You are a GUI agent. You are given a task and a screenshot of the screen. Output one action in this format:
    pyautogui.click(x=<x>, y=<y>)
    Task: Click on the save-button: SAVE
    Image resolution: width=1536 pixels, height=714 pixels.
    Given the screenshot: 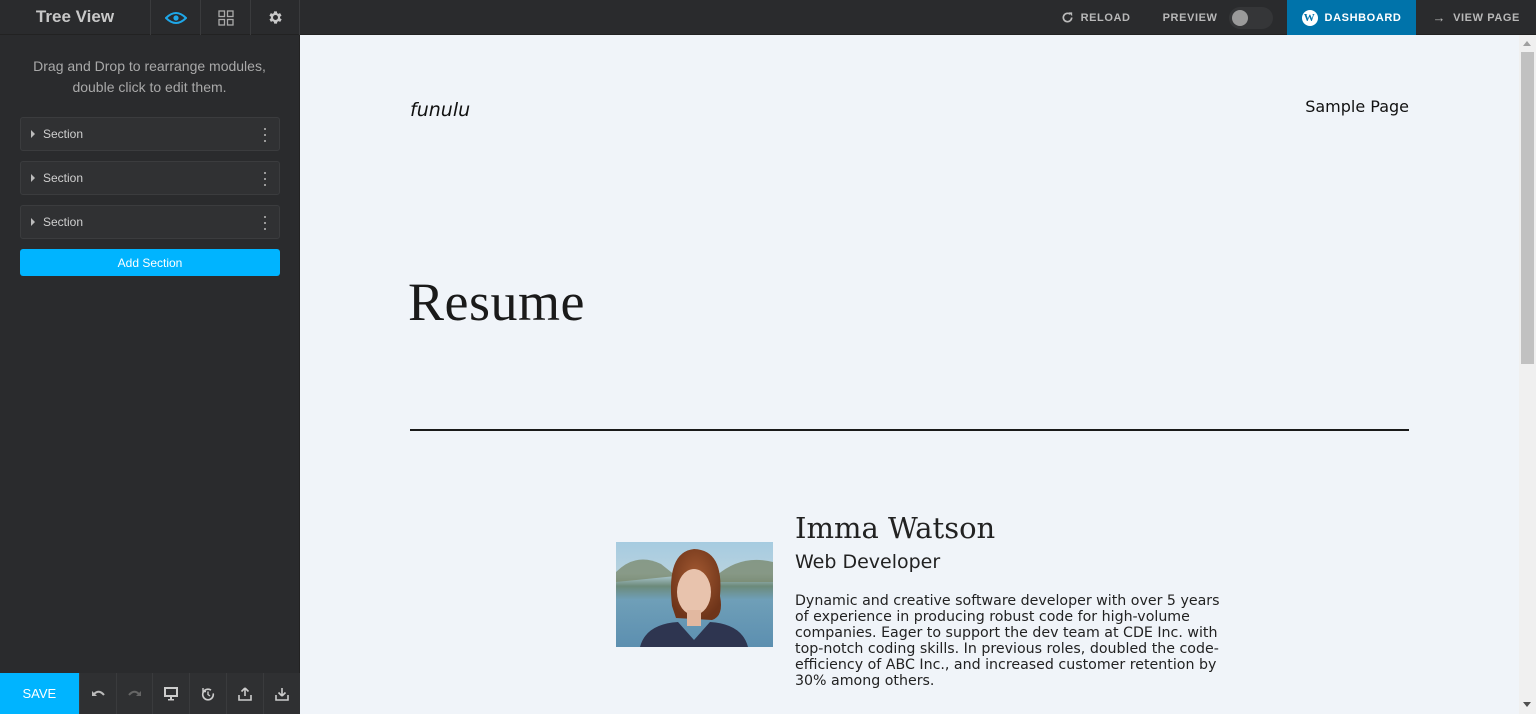 What is the action you would take?
    pyautogui.click(x=39, y=693)
    